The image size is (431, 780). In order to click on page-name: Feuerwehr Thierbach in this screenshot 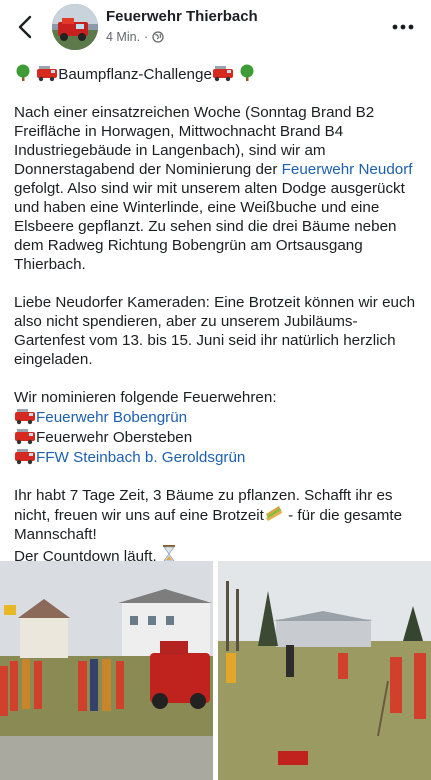, I will do `click(182, 16)`.